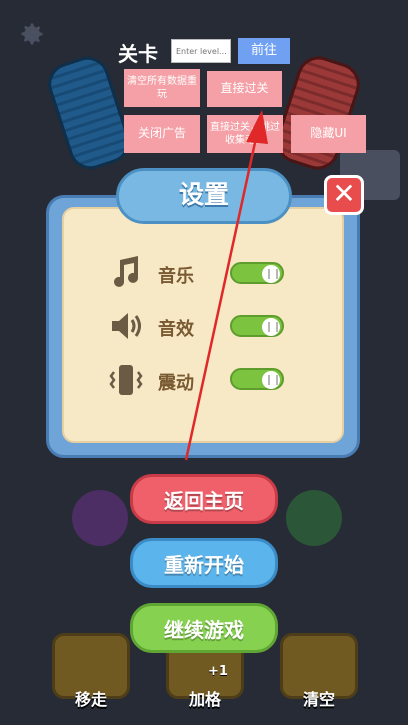 This screenshot has height=725, width=408. I want to click on gear-icon, so click(32, 34).